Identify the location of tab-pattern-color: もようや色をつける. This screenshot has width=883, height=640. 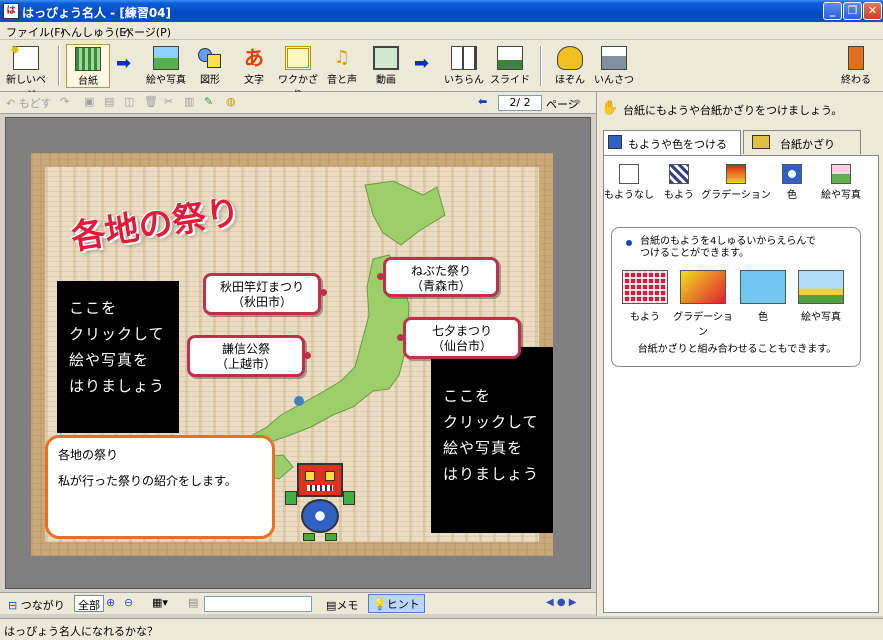
(672, 143).